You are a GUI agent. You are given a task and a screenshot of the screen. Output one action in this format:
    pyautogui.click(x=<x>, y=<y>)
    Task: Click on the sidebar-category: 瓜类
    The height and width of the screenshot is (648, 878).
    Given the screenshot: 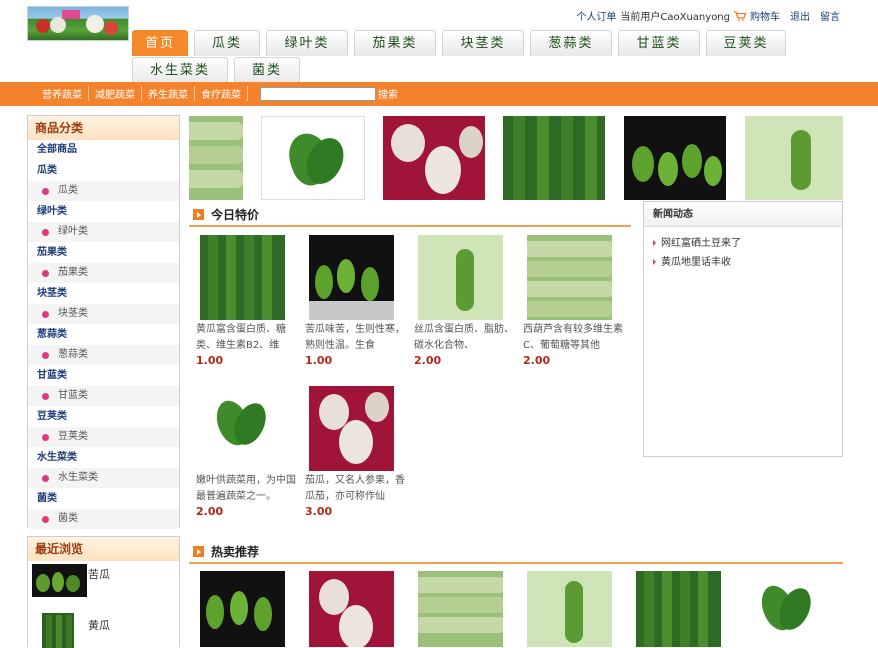 What is the action you would take?
    pyautogui.click(x=103, y=170)
    